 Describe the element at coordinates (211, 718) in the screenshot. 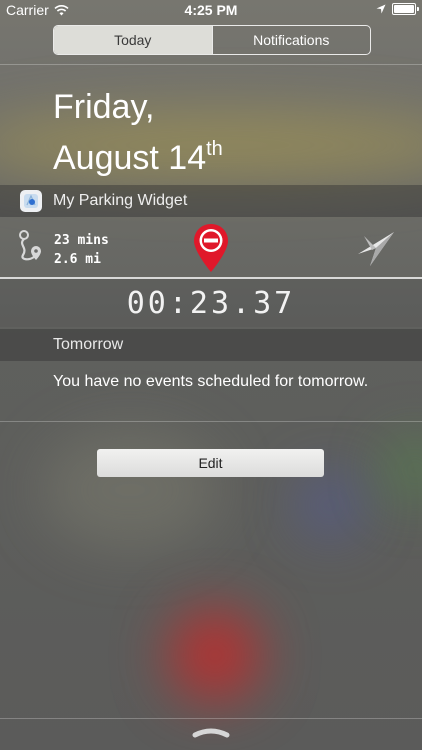

I see `bottom-divider` at that location.